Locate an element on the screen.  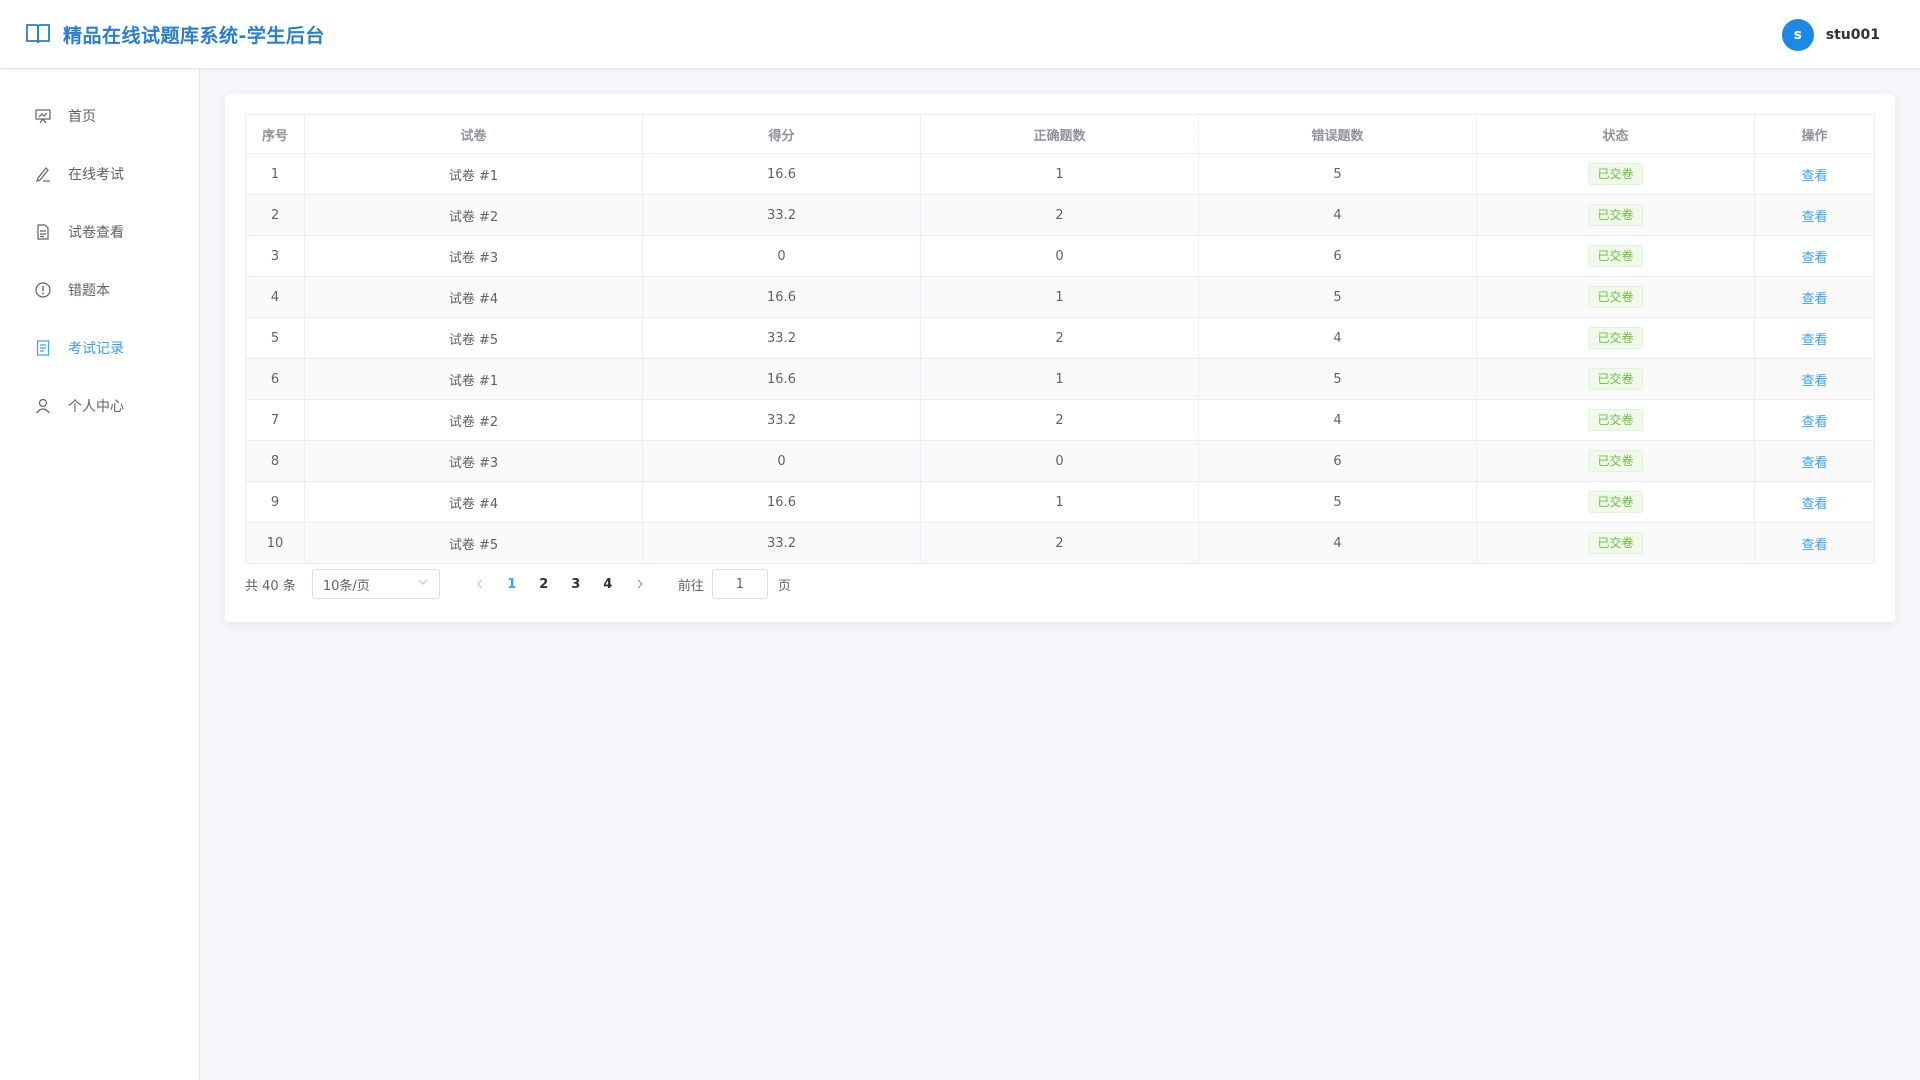
sidebar-item-personal-center: 个人中心 is located at coordinates (99, 406).